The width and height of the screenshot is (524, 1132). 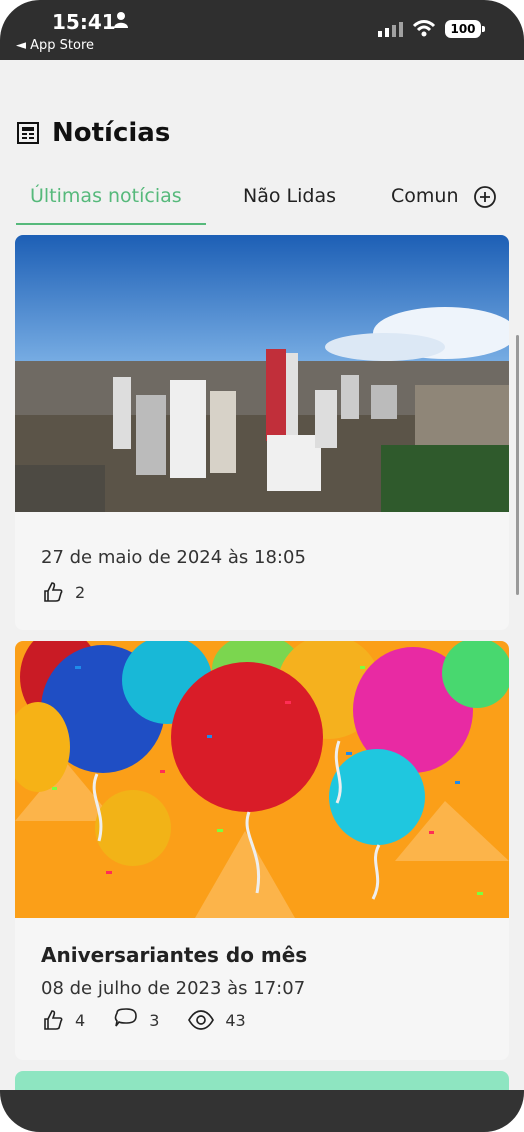 I want to click on tab-latest-news: Últimas notícias, so click(x=106, y=196).